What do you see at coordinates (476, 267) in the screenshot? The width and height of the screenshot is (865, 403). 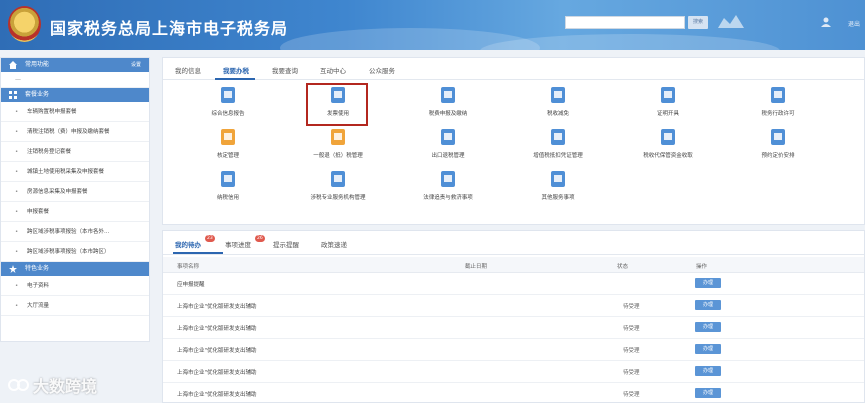 I see `column-header: 截止日期` at bounding box center [476, 267].